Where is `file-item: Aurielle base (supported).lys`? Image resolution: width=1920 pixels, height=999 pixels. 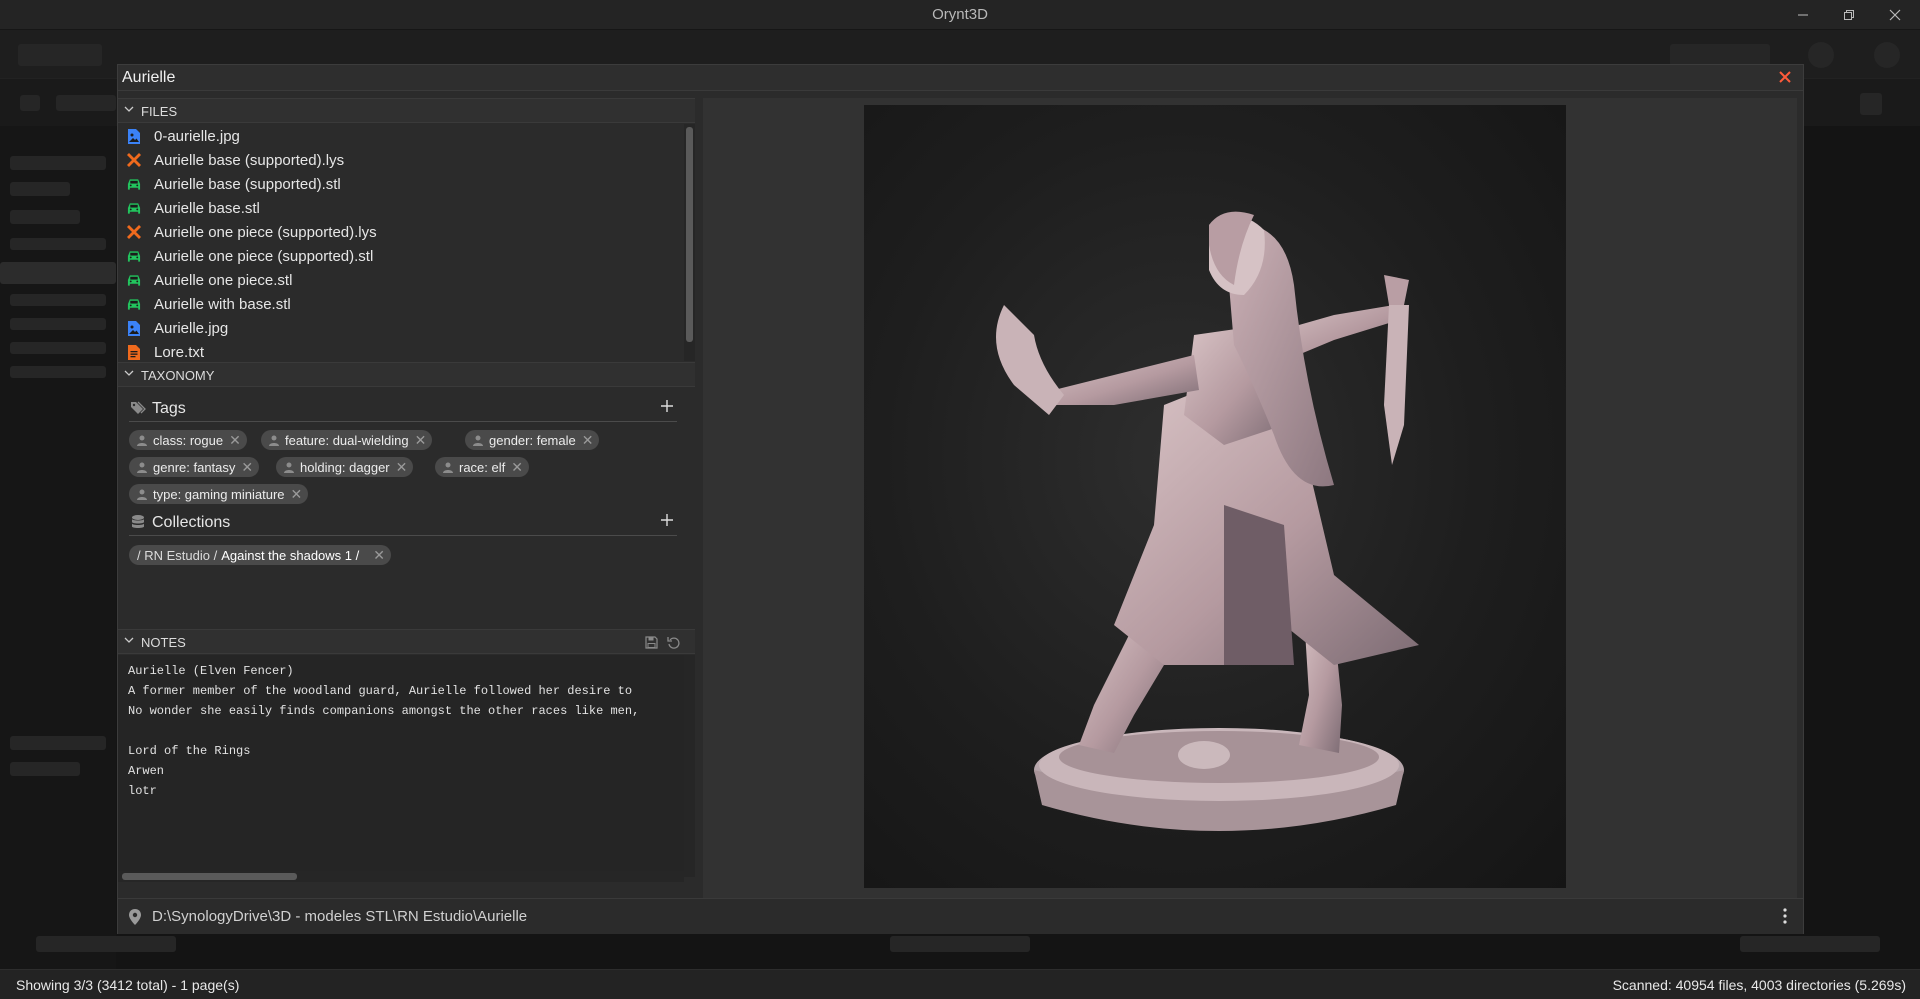 file-item: Aurielle base (supported).lys is located at coordinates (401, 160).